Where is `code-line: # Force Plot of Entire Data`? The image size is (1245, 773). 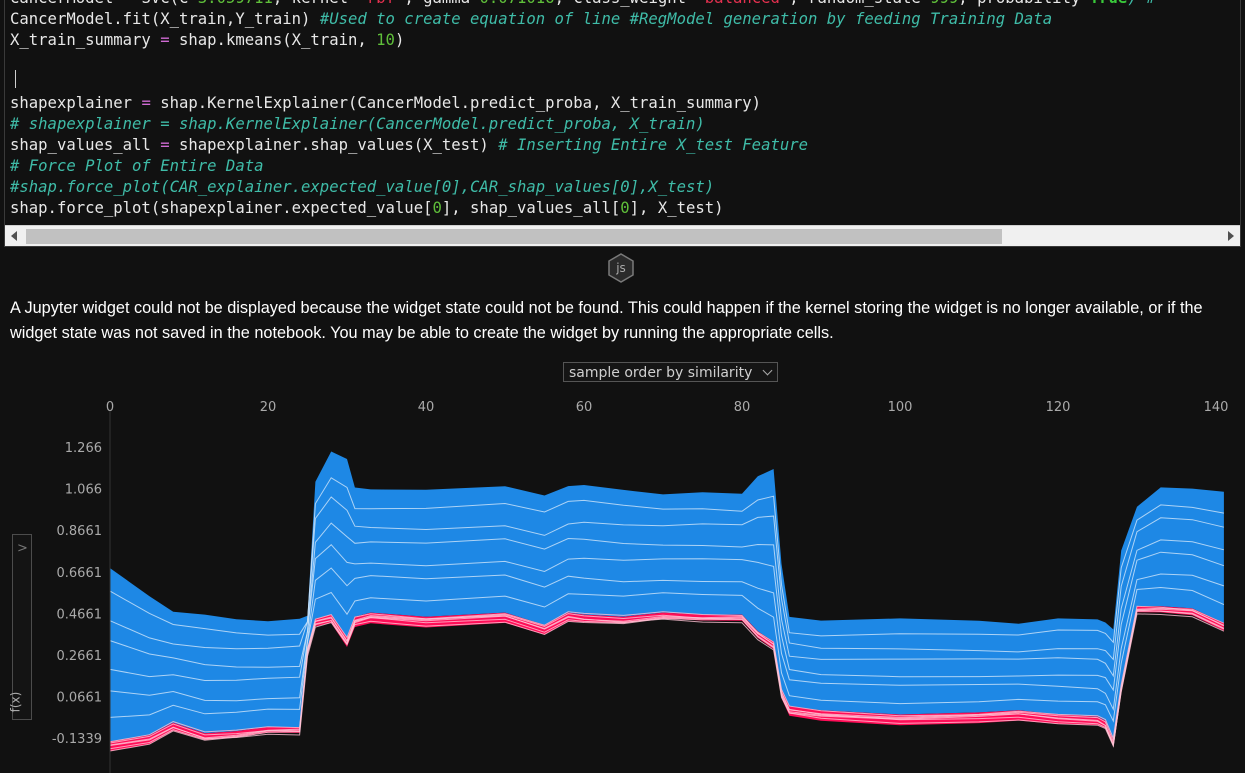
code-line: # Force Plot of Entire Data is located at coordinates (582, 166).